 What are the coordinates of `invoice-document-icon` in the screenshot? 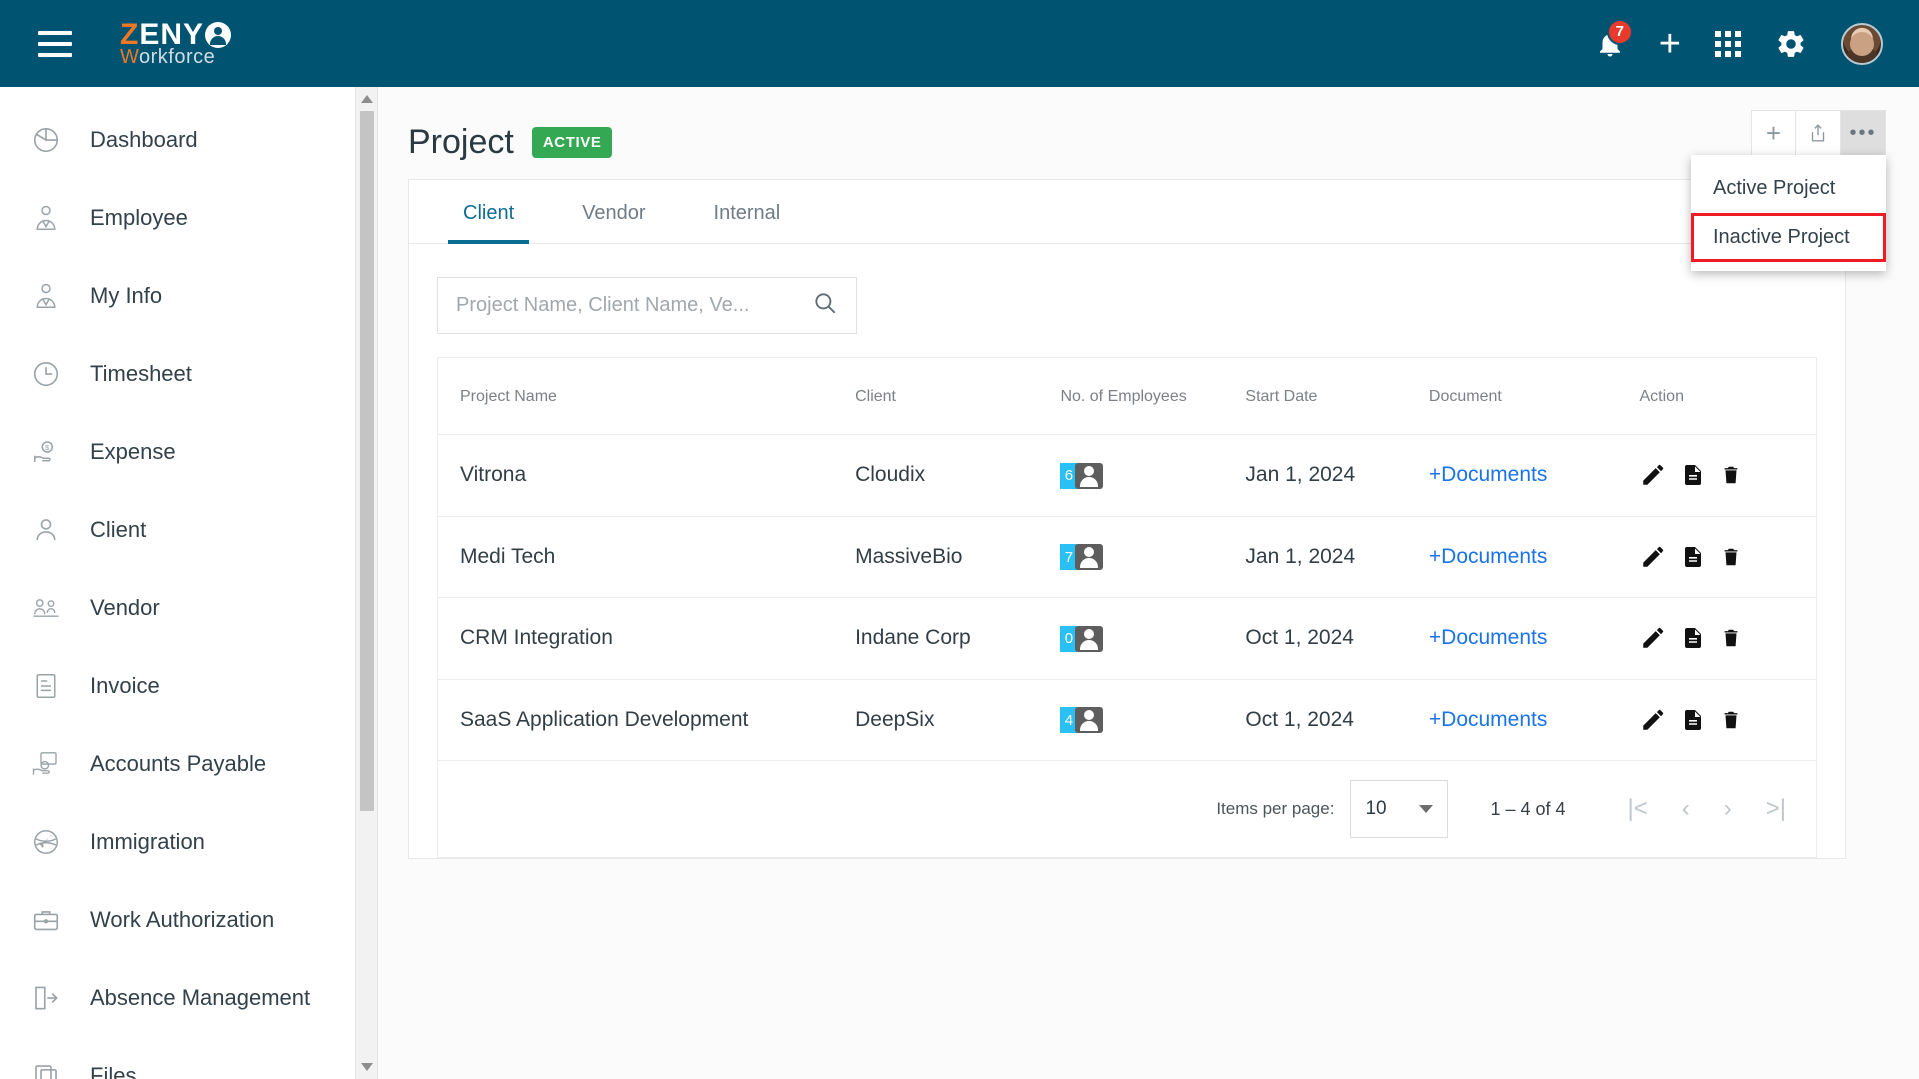 It's located at (46, 686).